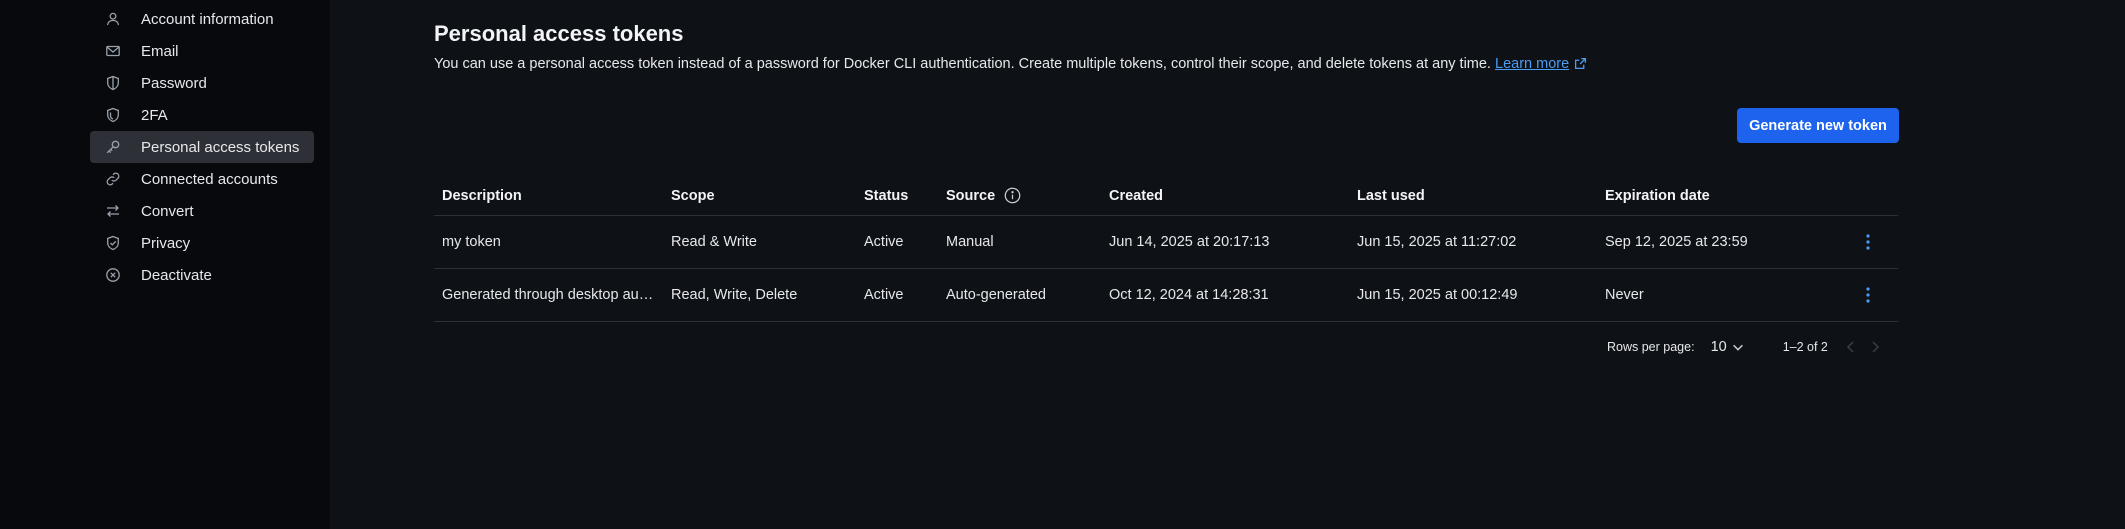  What do you see at coordinates (559, 33) in the screenshot?
I see `page-title: Personal access tokens` at bounding box center [559, 33].